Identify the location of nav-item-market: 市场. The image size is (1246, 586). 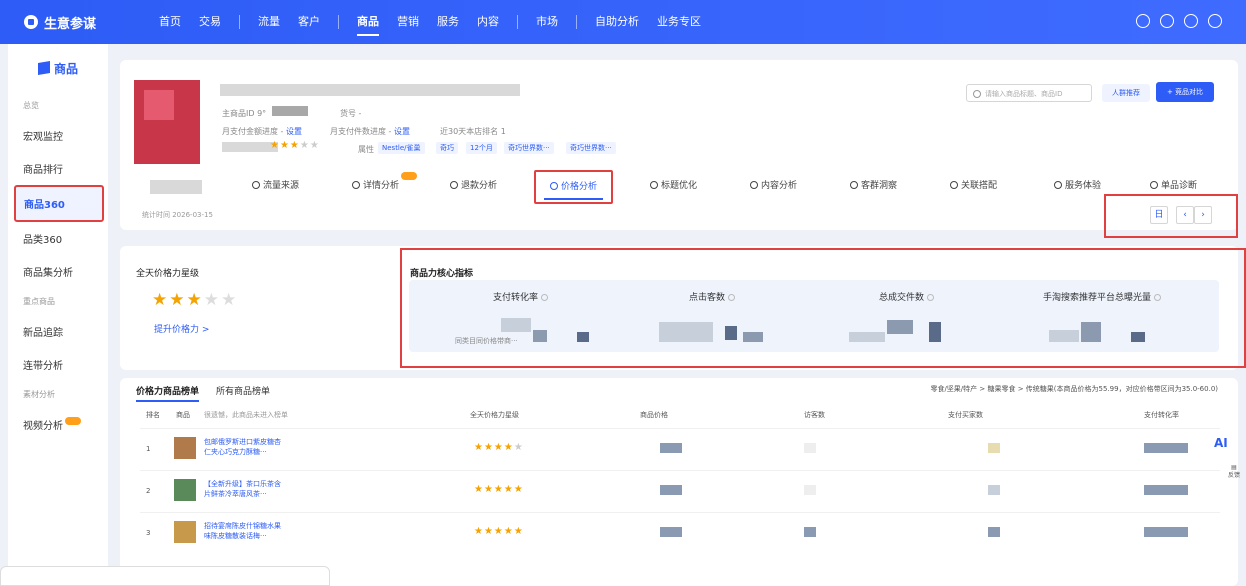
(547, 22).